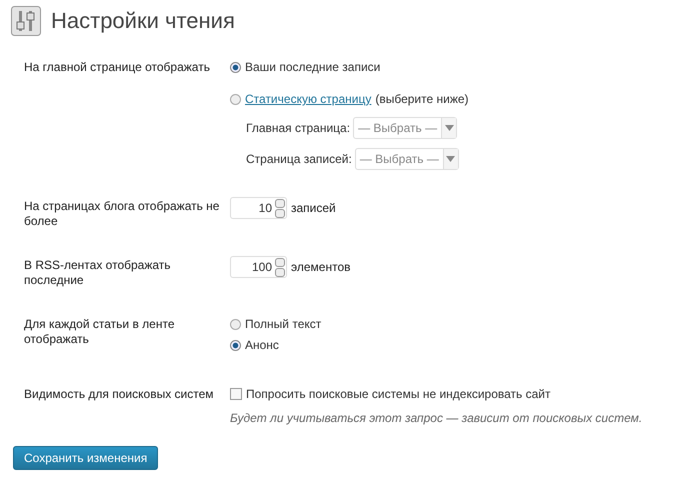  Describe the element at coordinates (283, 324) in the screenshot. I see `option-label: Полный текст` at that location.